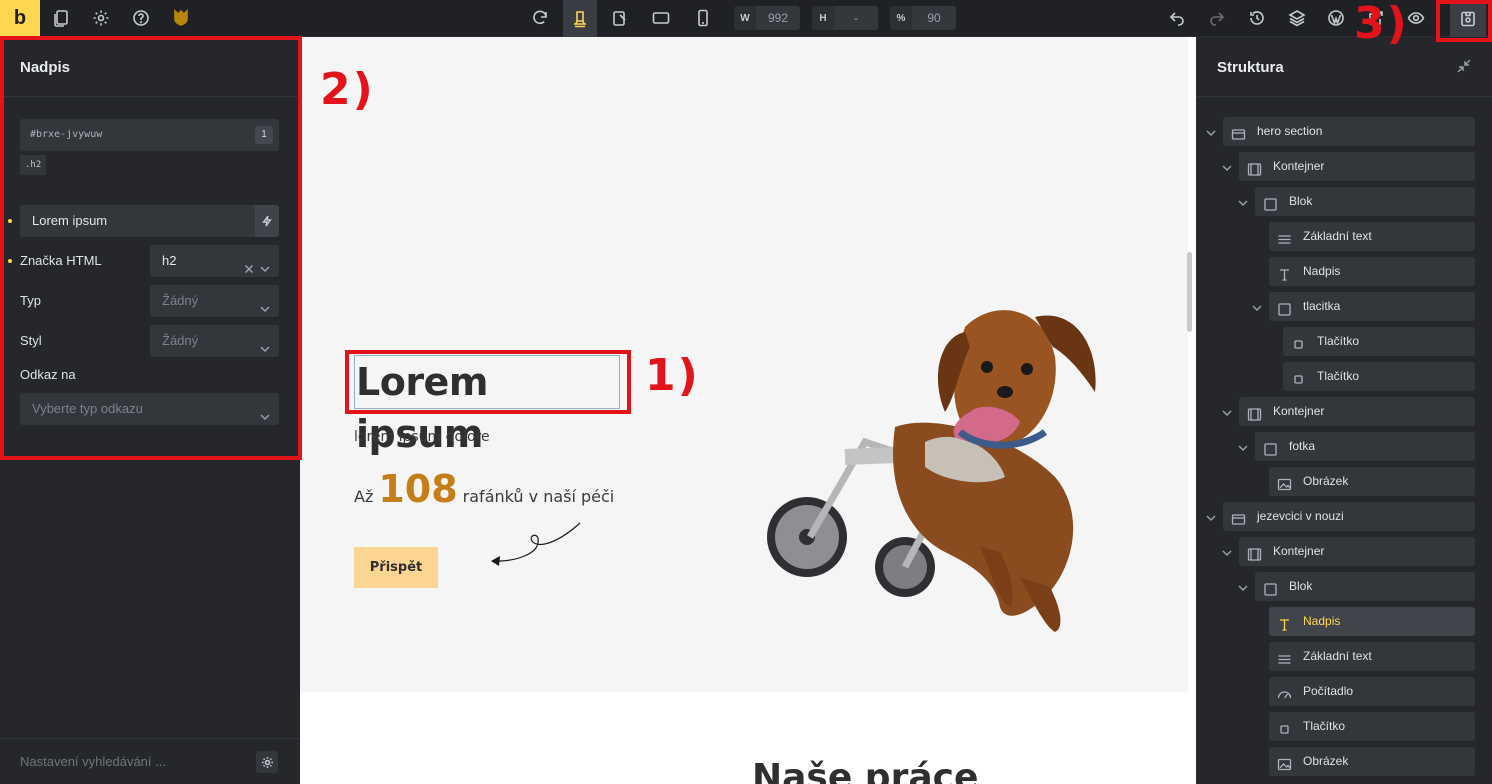  What do you see at coordinates (540, 18) in the screenshot?
I see `refresh-icon` at bounding box center [540, 18].